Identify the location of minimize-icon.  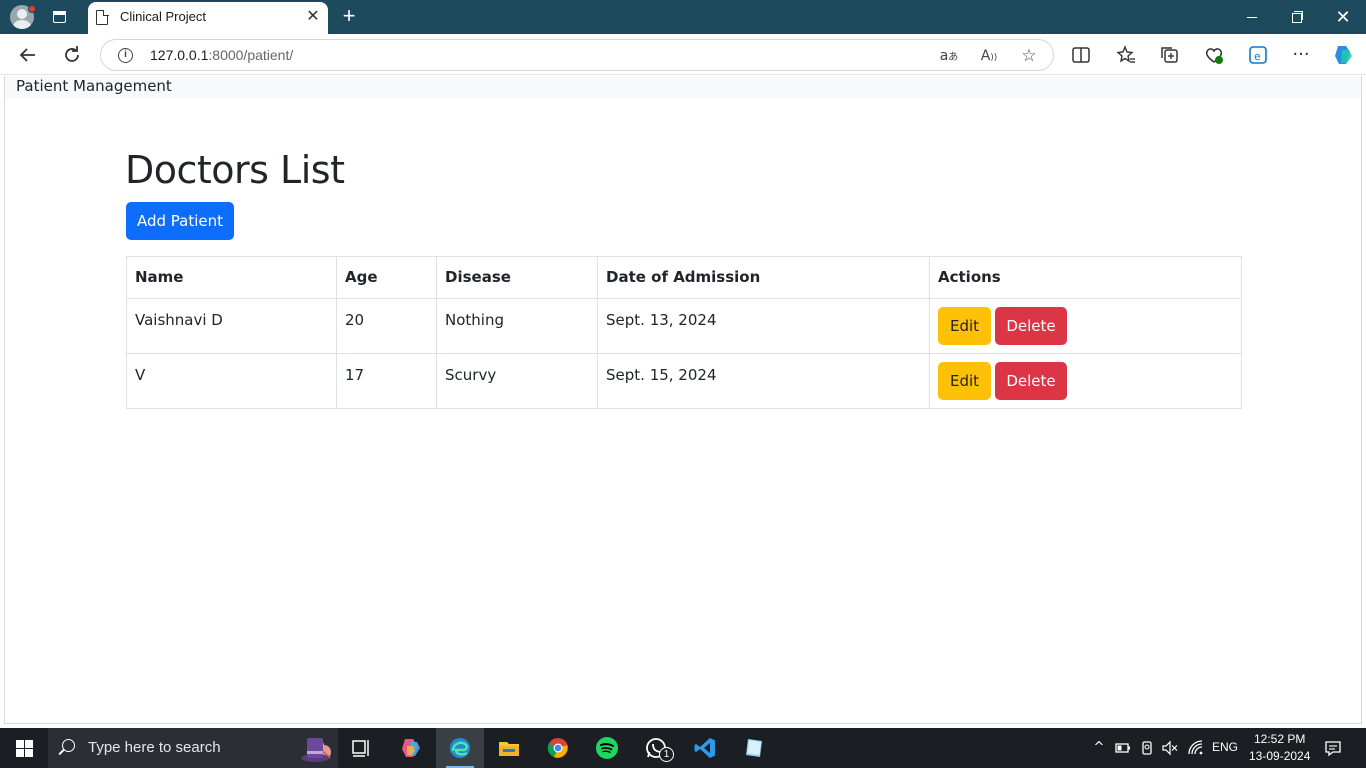
(1252, 17).